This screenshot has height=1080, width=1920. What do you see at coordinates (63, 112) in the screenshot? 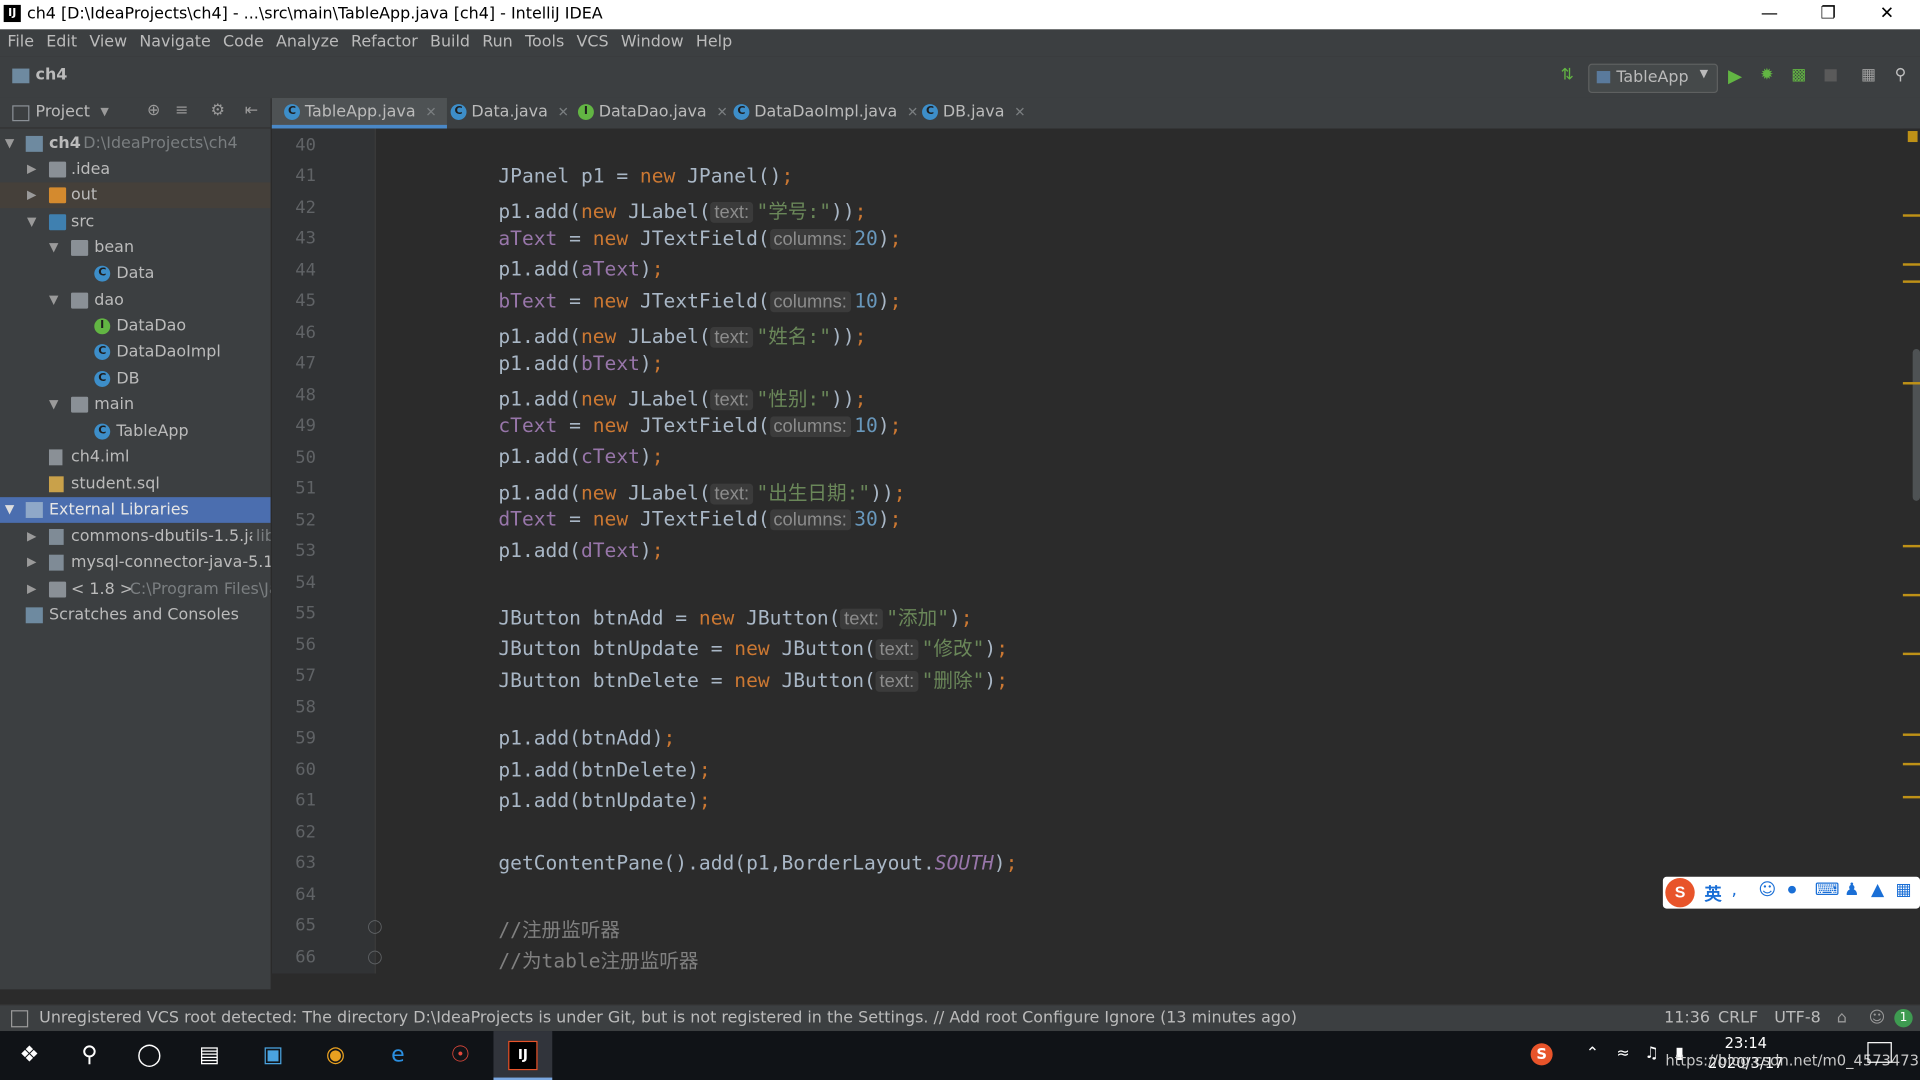
I see `project-view-selector: Project` at bounding box center [63, 112].